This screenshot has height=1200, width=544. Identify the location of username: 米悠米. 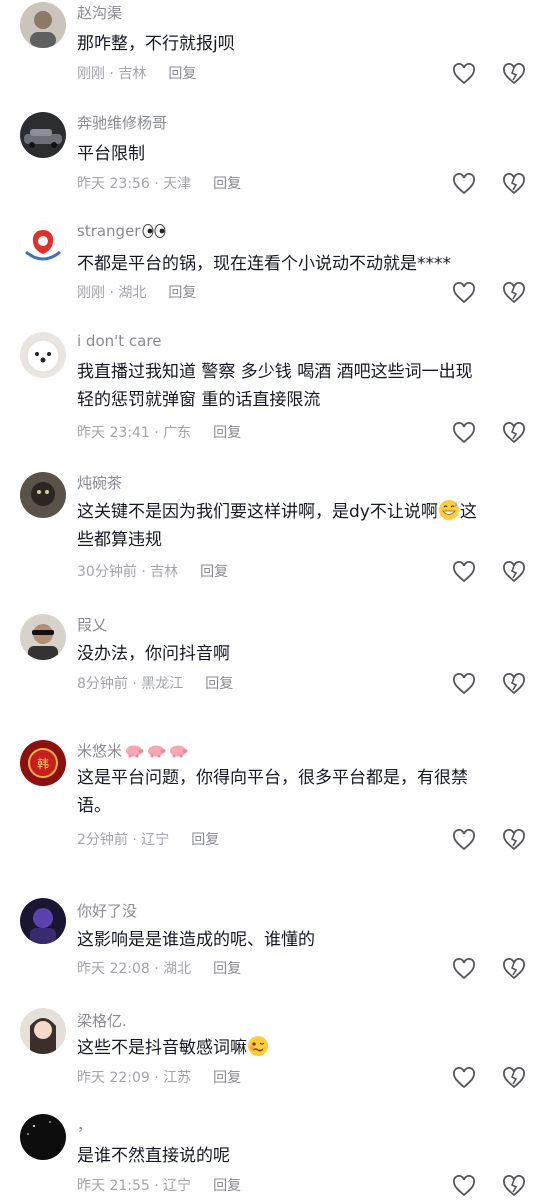
(132, 750).